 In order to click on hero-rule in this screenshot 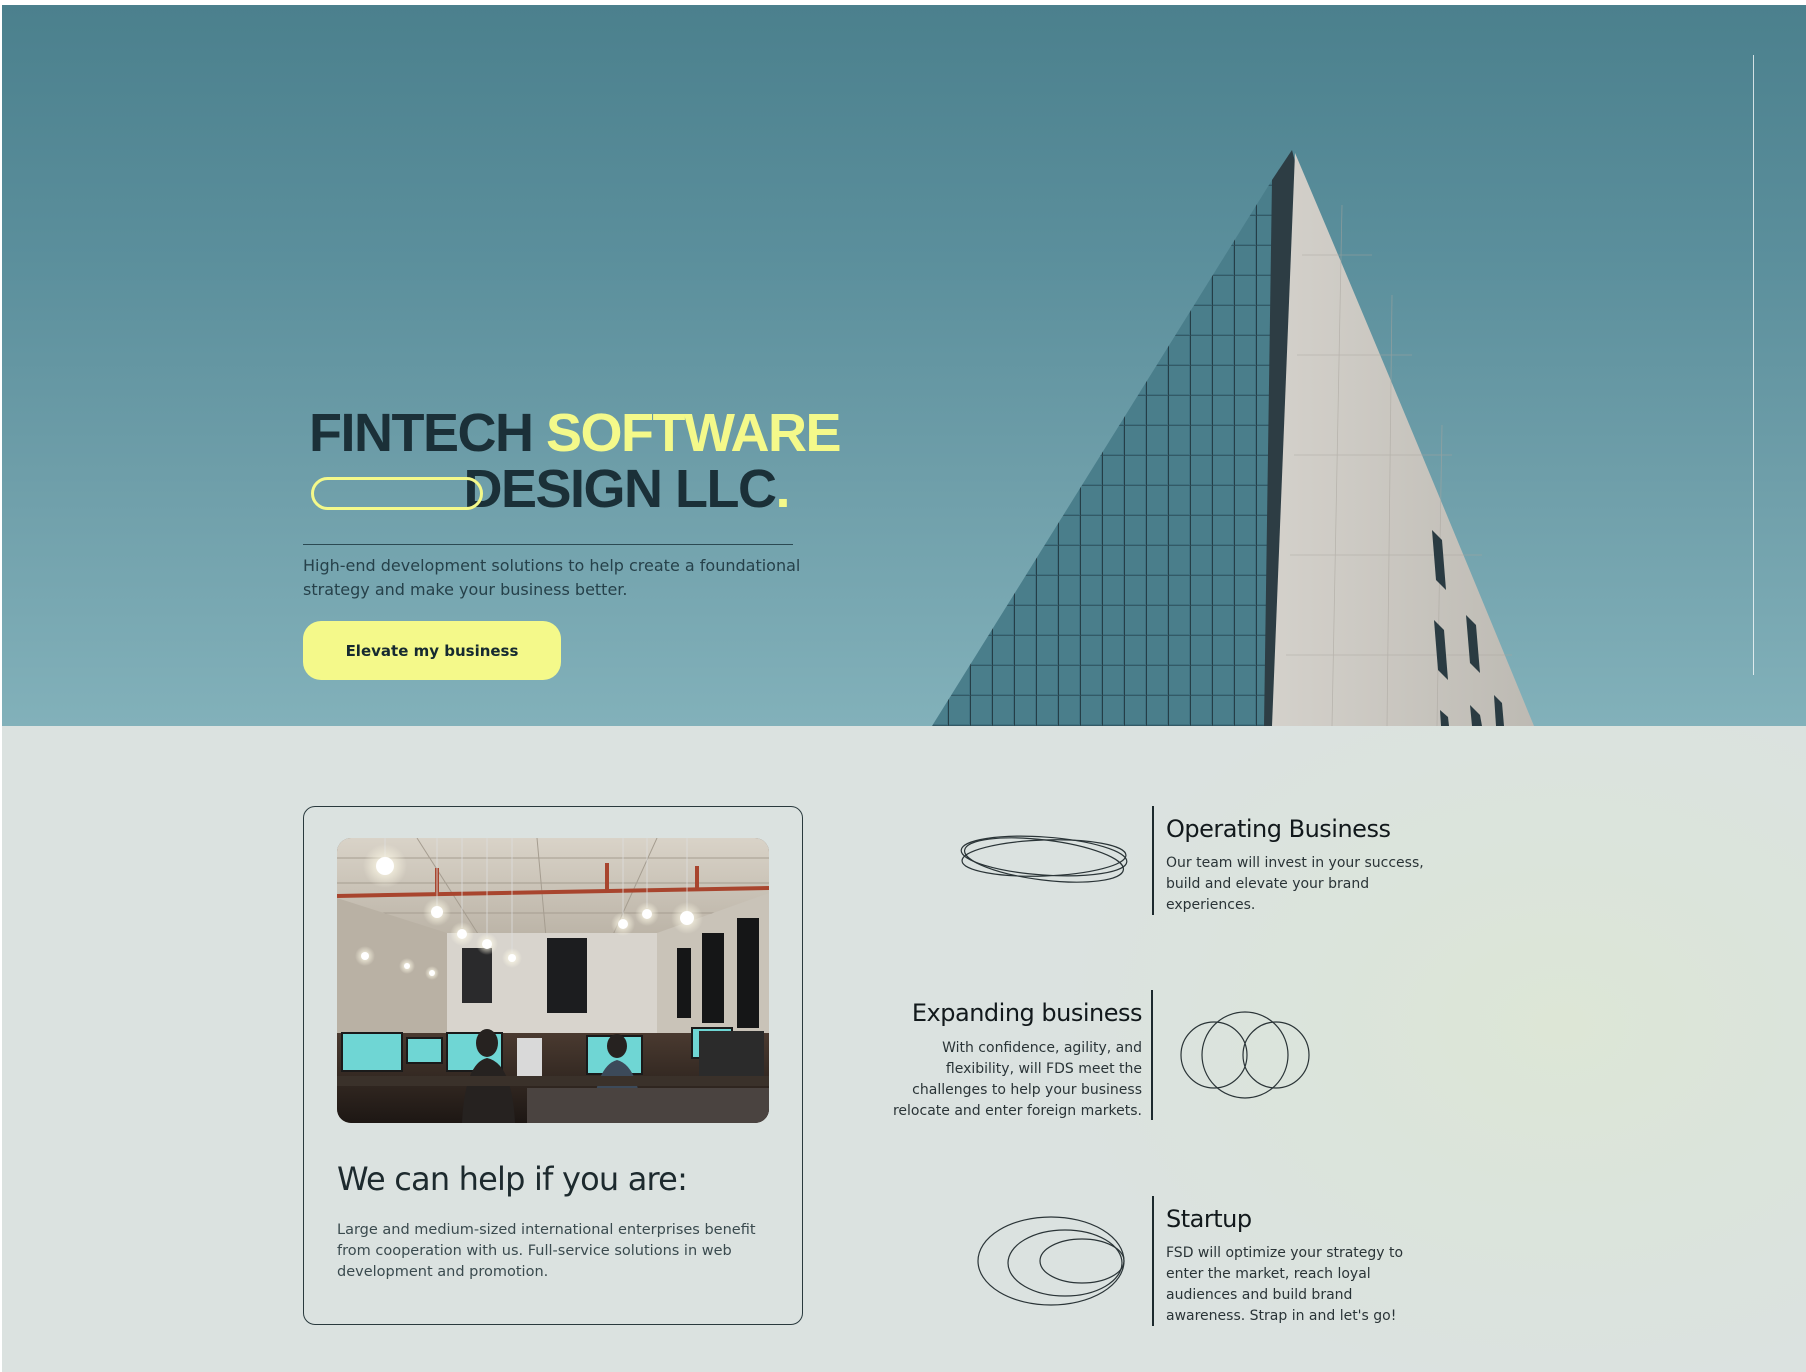, I will do `click(548, 544)`.